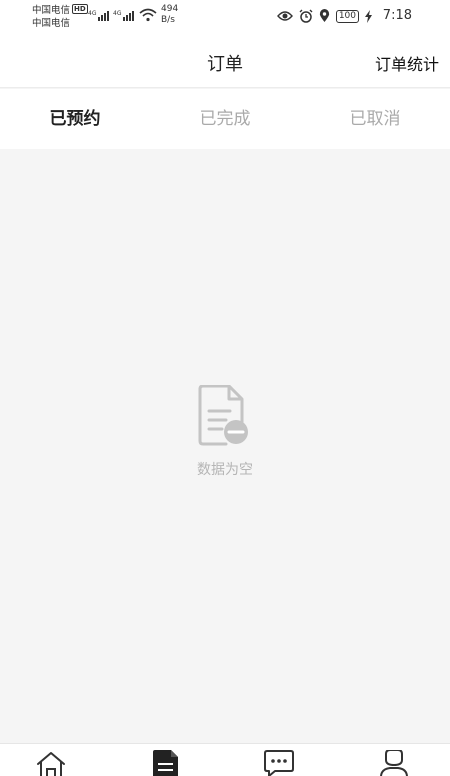 The height and width of the screenshot is (776, 450). What do you see at coordinates (225, 17) in the screenshot?
I see `status-bar: 中国电信 中国电信 HD 4G 4G 494 B/s 100 7:18` at bounding box center [225, 17].